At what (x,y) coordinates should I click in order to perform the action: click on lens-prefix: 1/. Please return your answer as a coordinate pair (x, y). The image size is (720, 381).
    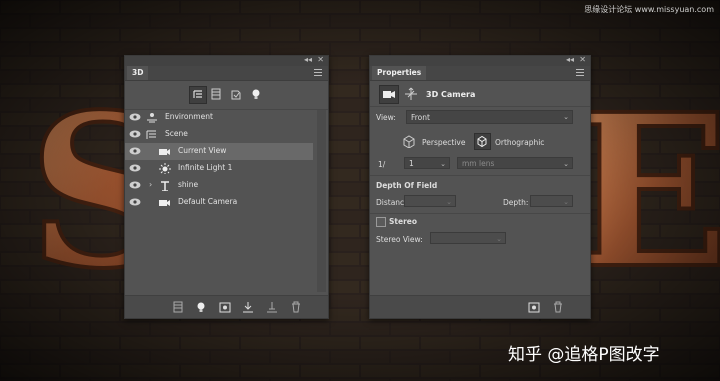
    Looking at the image, I should click on (382, 164).